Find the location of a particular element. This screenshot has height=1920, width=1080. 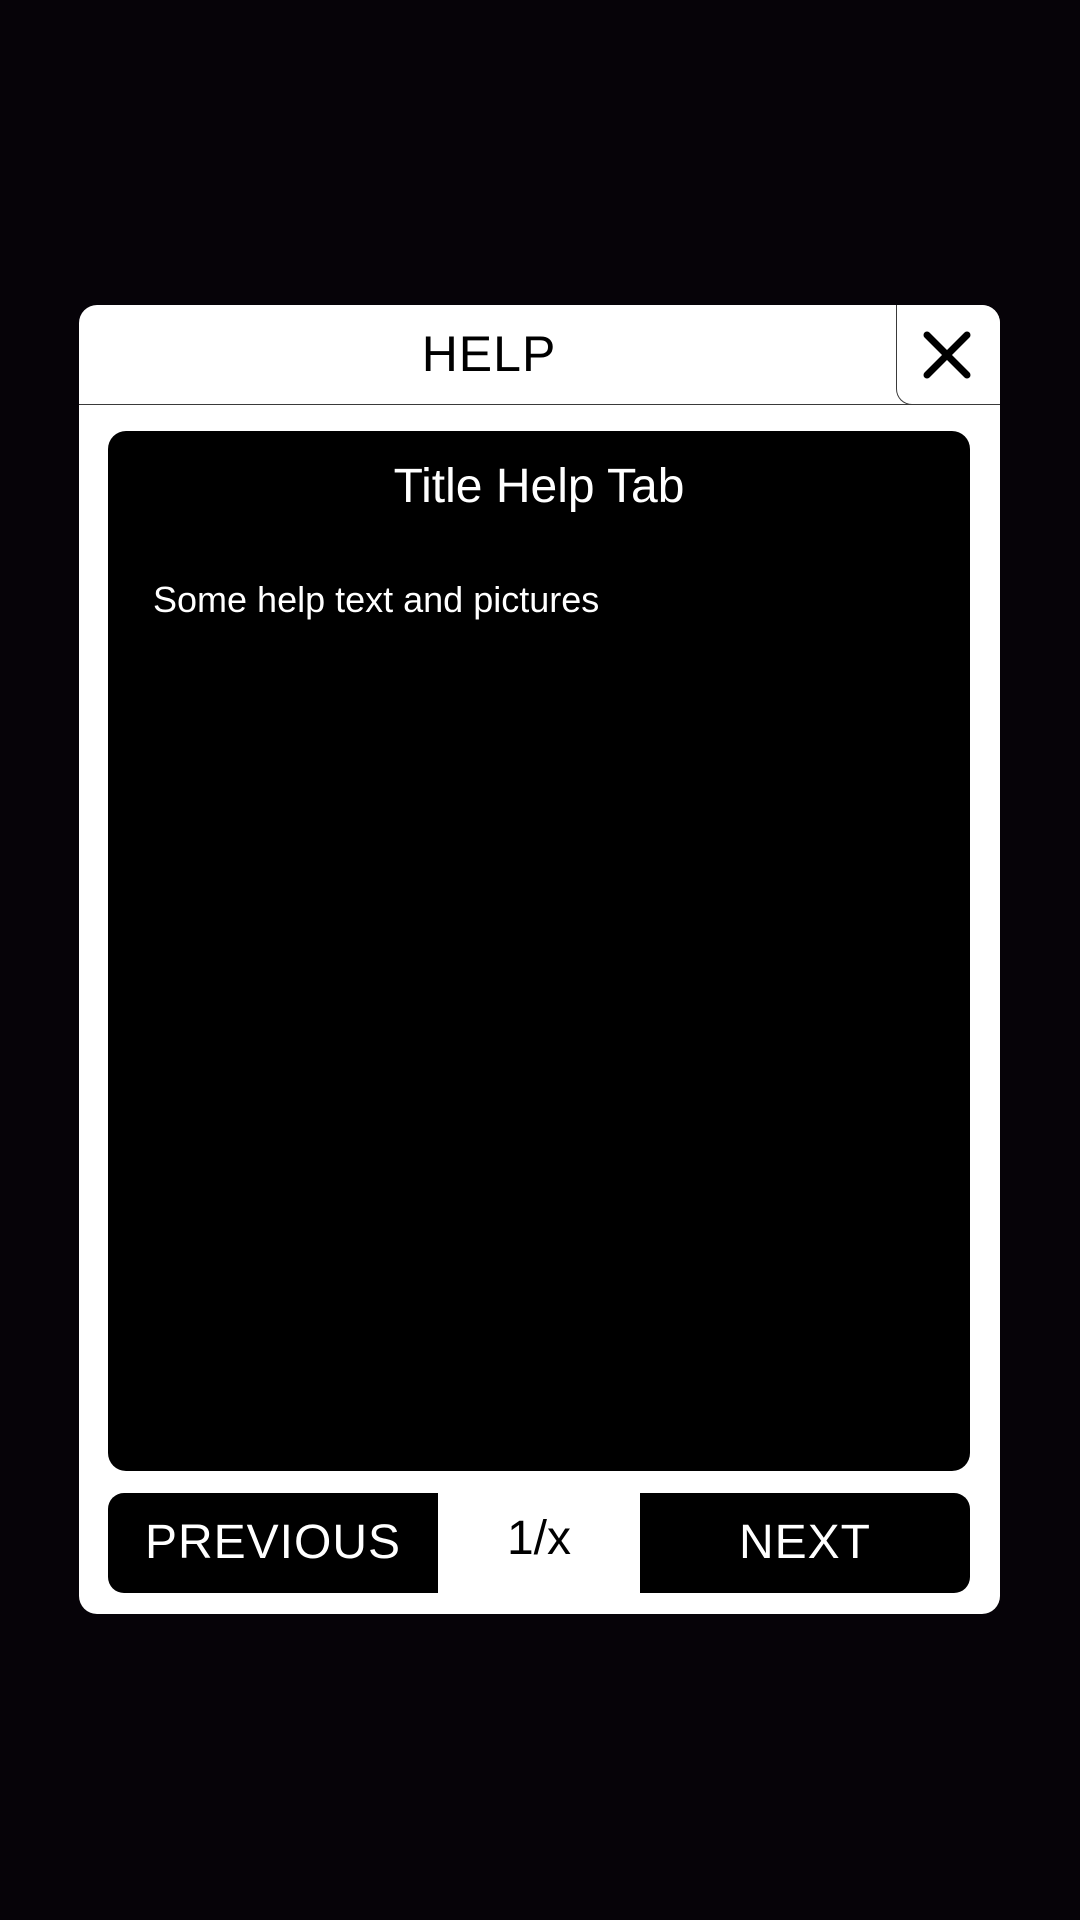

close-icon is located at coordinates (947, 355).